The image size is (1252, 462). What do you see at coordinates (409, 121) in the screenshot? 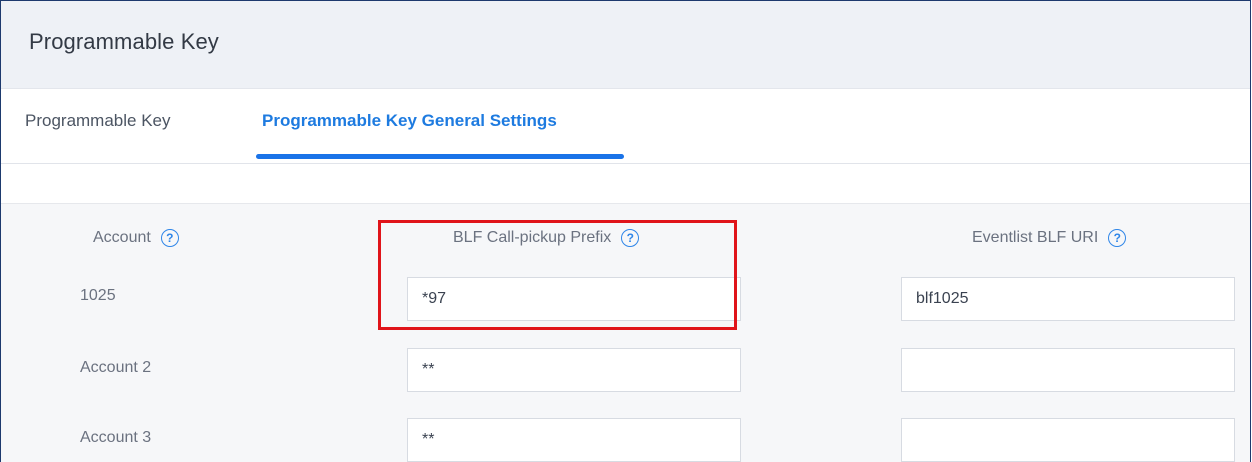
I see `tab-programmable-key-general-settings: Programmable Key General Settings` at bounding box center [409, 121].